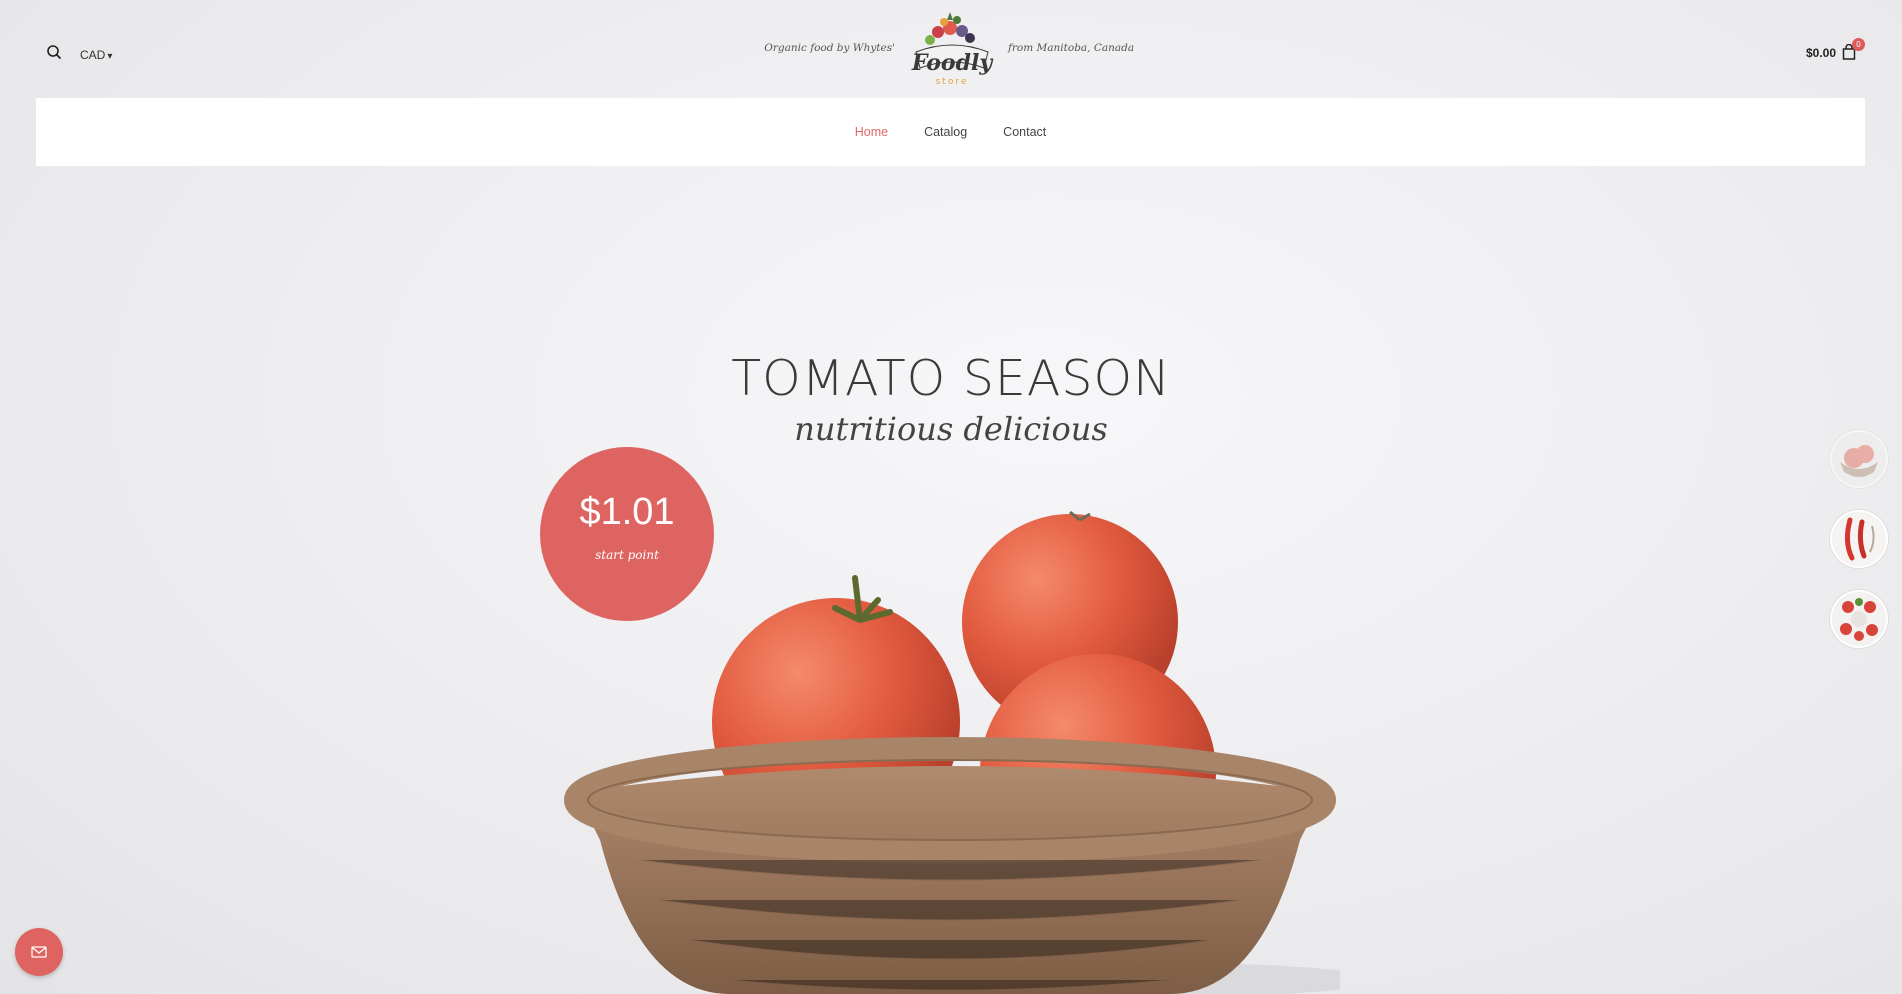  I want to click on mail-icon, so click(39, 952).